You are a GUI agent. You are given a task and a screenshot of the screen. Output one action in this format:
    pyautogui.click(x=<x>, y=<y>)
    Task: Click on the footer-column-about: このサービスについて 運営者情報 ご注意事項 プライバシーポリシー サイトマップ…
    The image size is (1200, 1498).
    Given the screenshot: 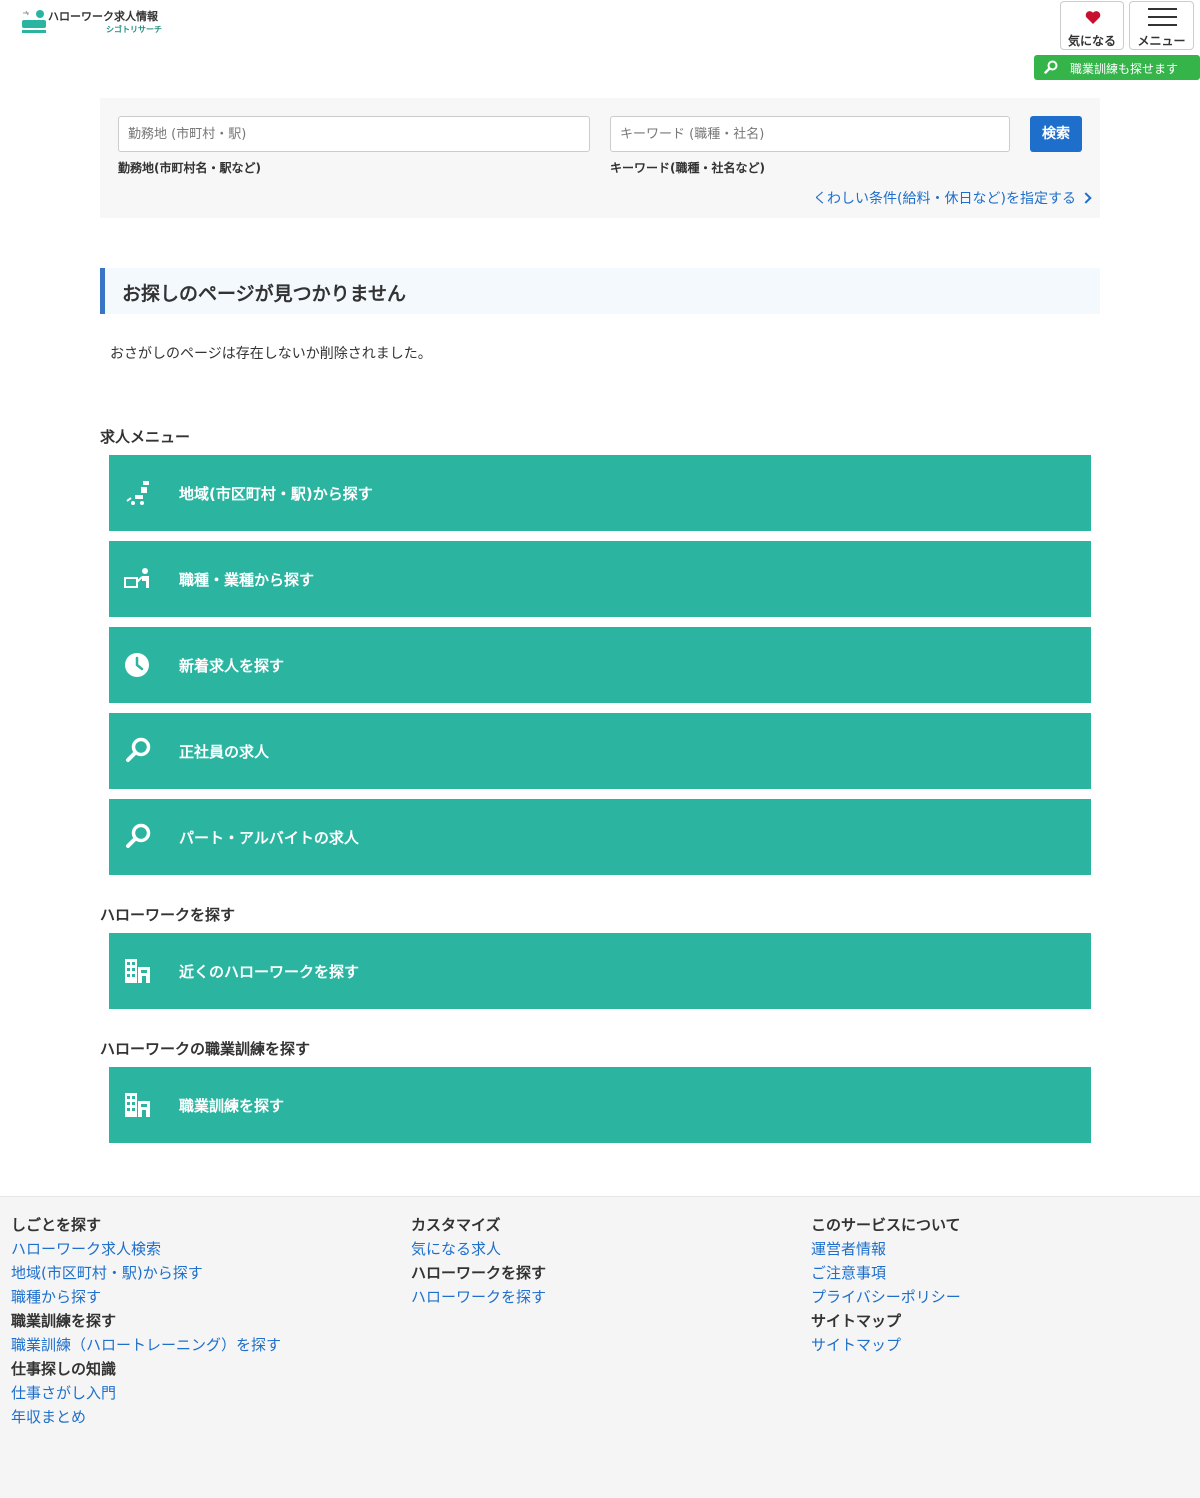 What is the action you would take?
    pyautogui.click(x=886, y=1285)
    